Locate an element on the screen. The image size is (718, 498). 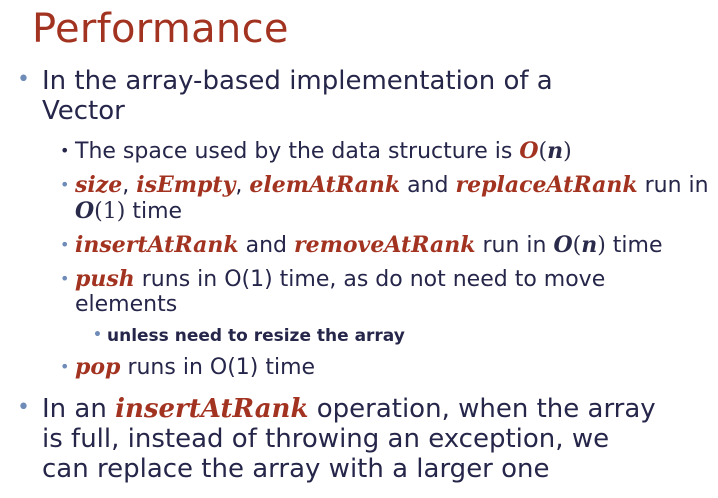
subsubbullet-resize: • unless need to resize the array is located at coordinates (249, 336).